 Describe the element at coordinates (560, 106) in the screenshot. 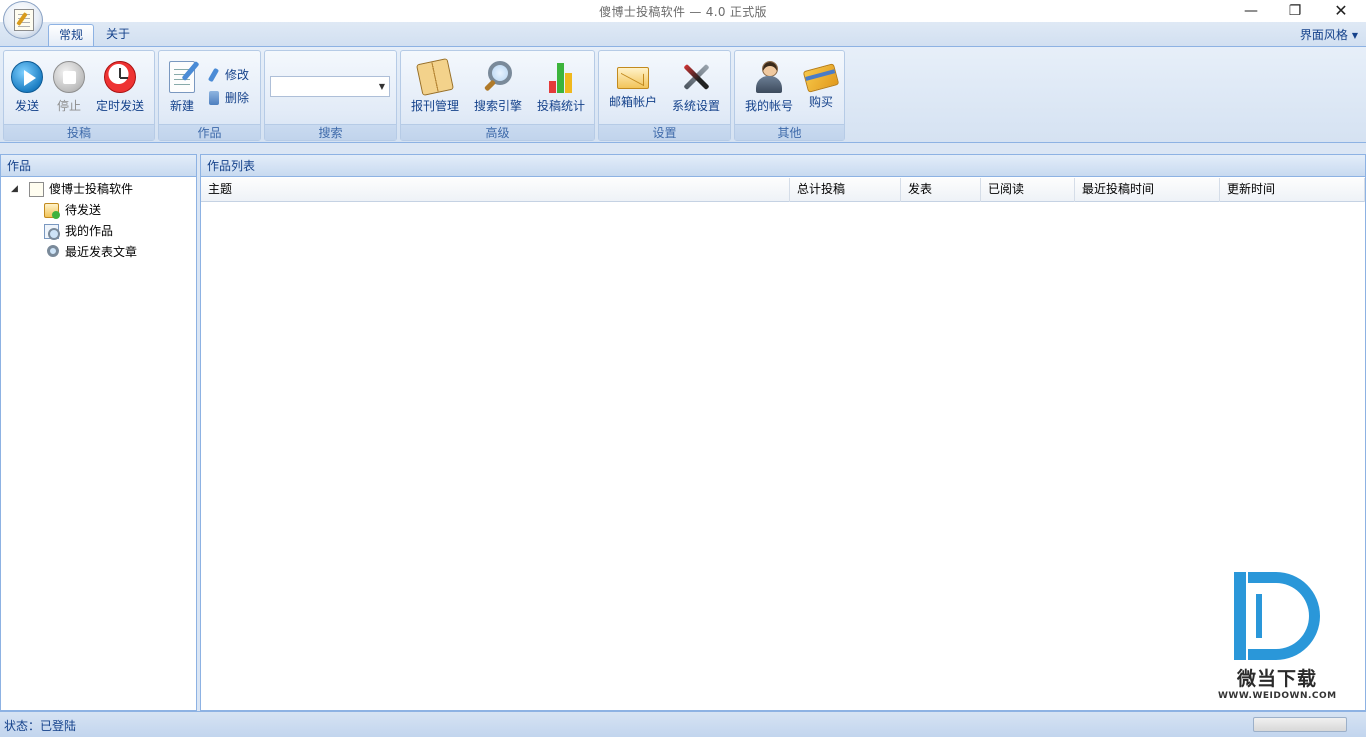

I see `submission-stats-label: 投稿统计` at that location.